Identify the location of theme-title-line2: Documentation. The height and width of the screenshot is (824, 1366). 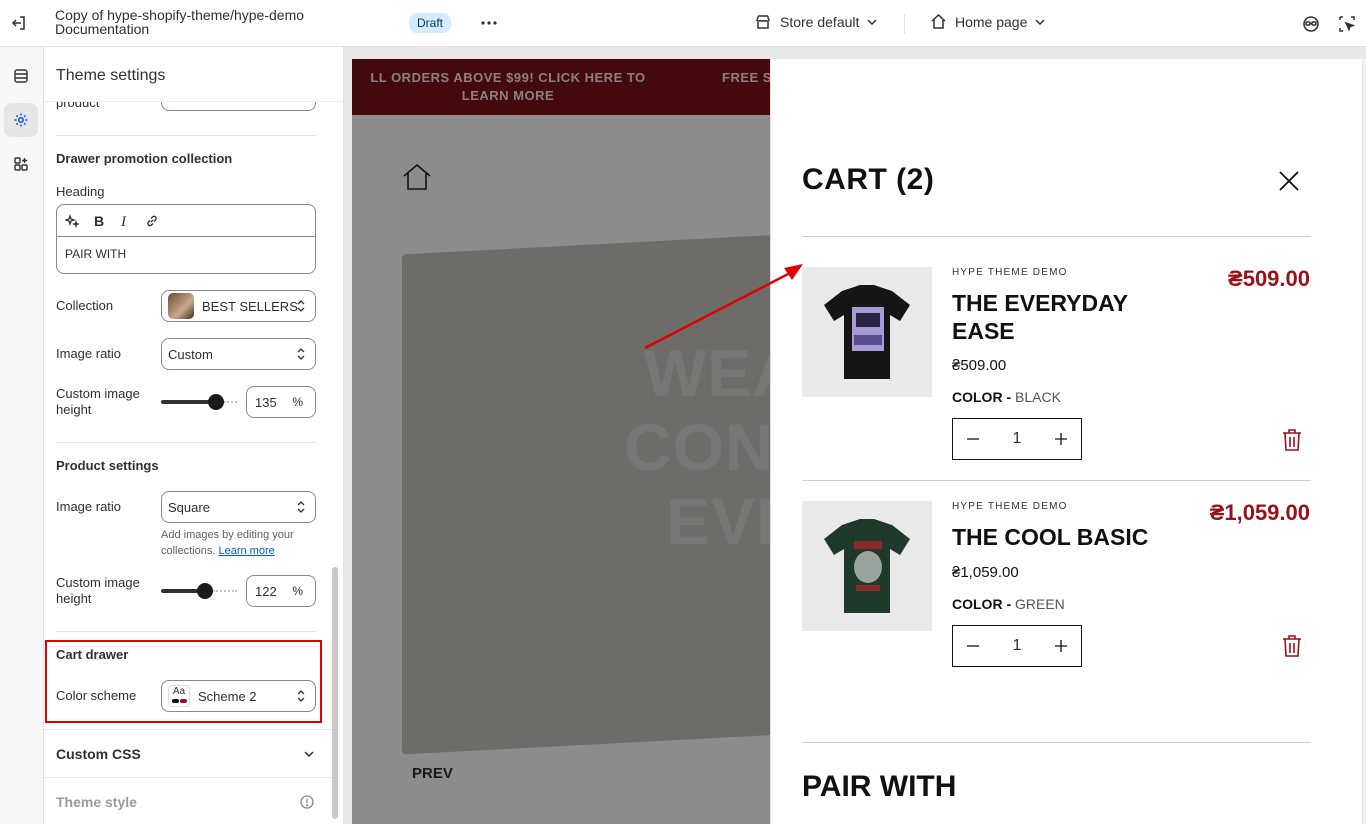
(102, 29).